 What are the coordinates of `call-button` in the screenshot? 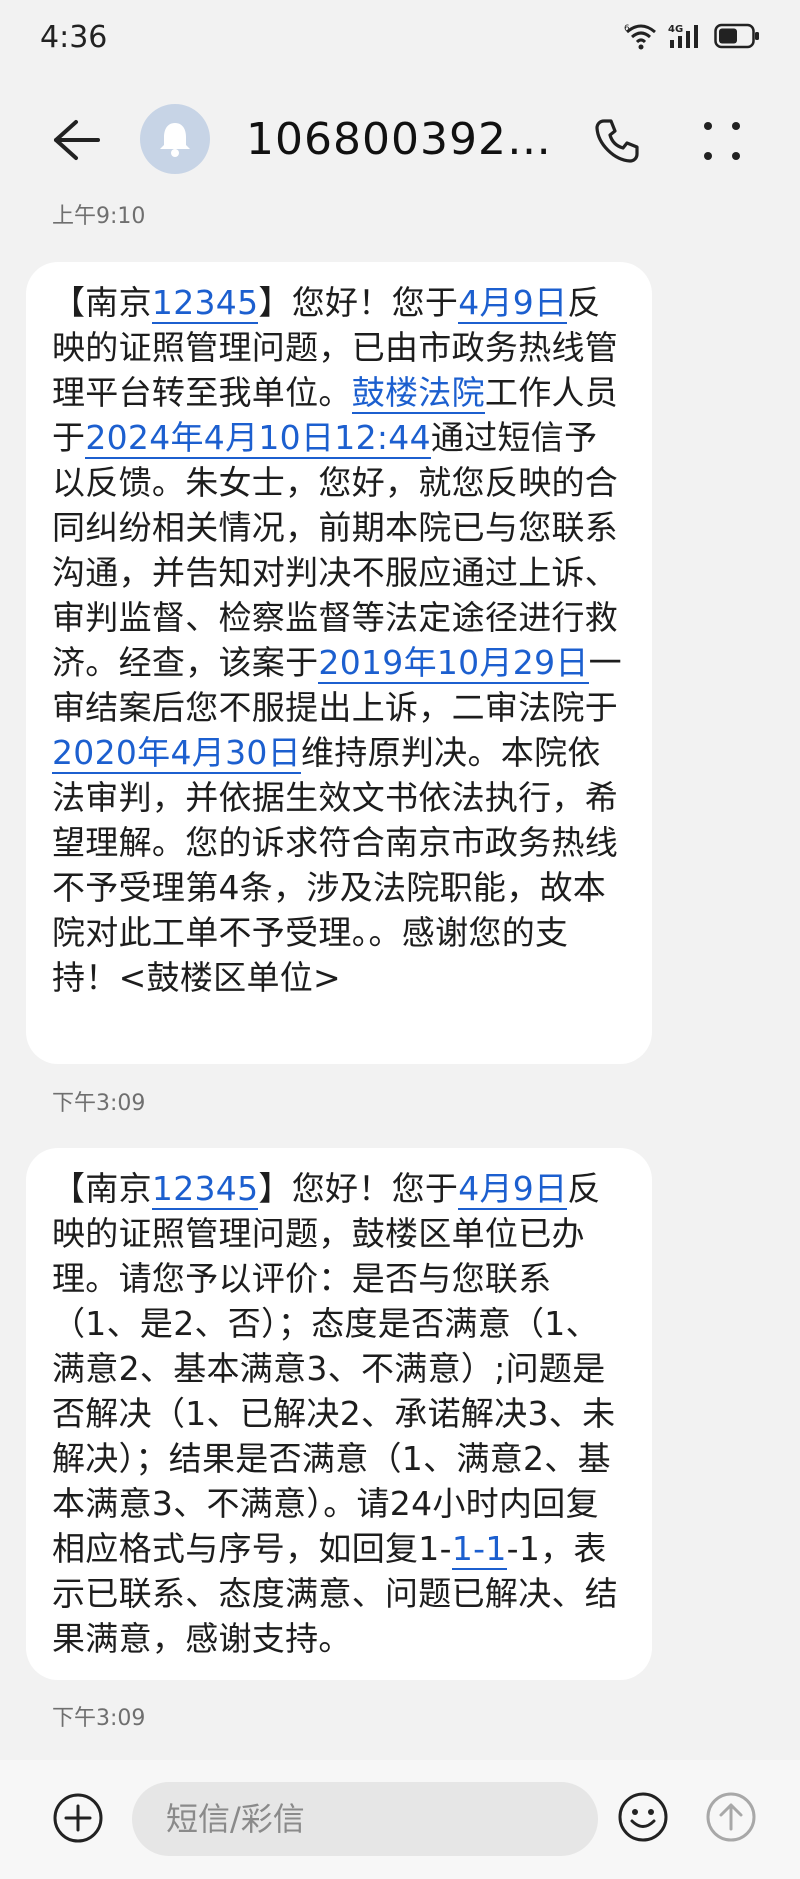 It's located at (617, 141).